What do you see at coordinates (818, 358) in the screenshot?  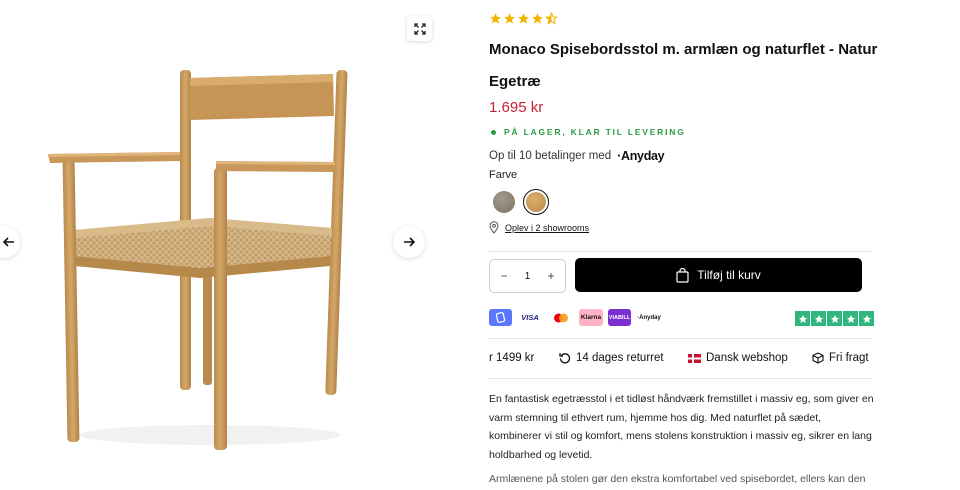 I see `package-icon` at bounding box center [818, 358].